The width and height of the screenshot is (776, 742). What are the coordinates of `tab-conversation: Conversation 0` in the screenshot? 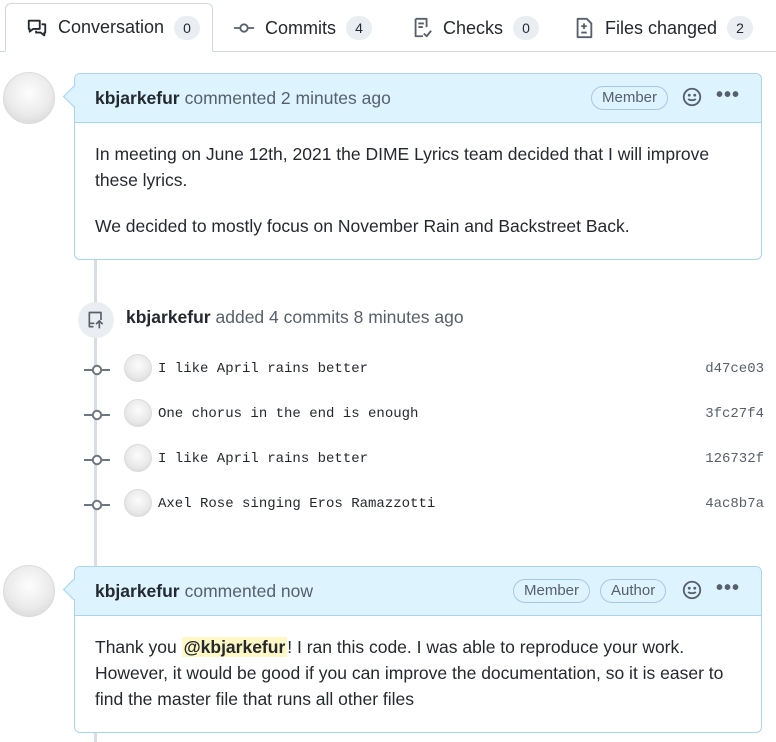 It's located at (109, 27).